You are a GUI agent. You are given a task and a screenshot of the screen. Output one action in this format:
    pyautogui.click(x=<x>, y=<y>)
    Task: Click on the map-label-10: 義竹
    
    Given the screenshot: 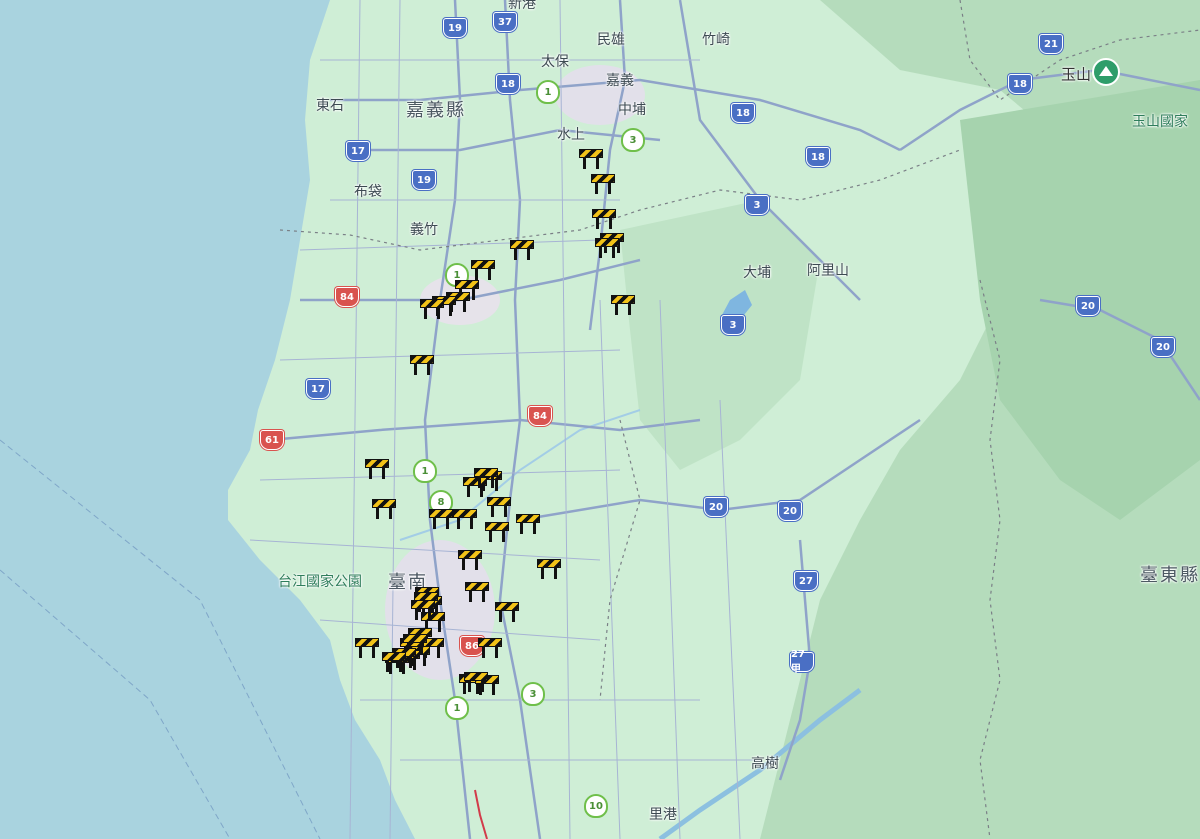 What is the action you would take?
    pyautogui.click(x=424, y=229)
    